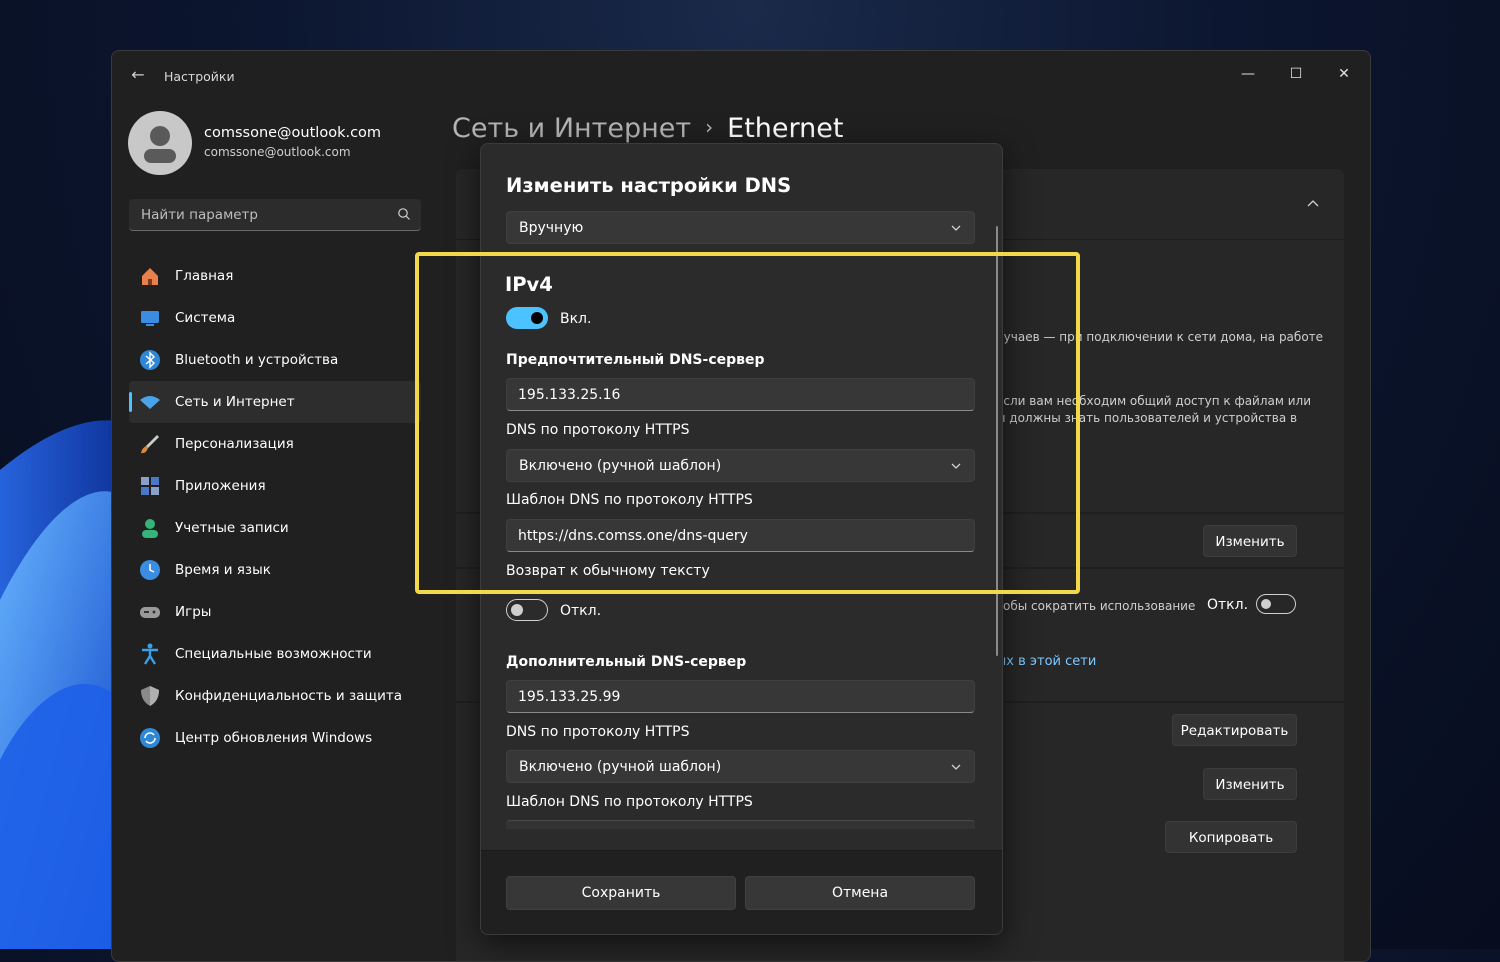 The width and height of the screenshot is (1500, 962). I want to click on sidebar-item-label: Bluetooth и устройства, so click(257, 360).